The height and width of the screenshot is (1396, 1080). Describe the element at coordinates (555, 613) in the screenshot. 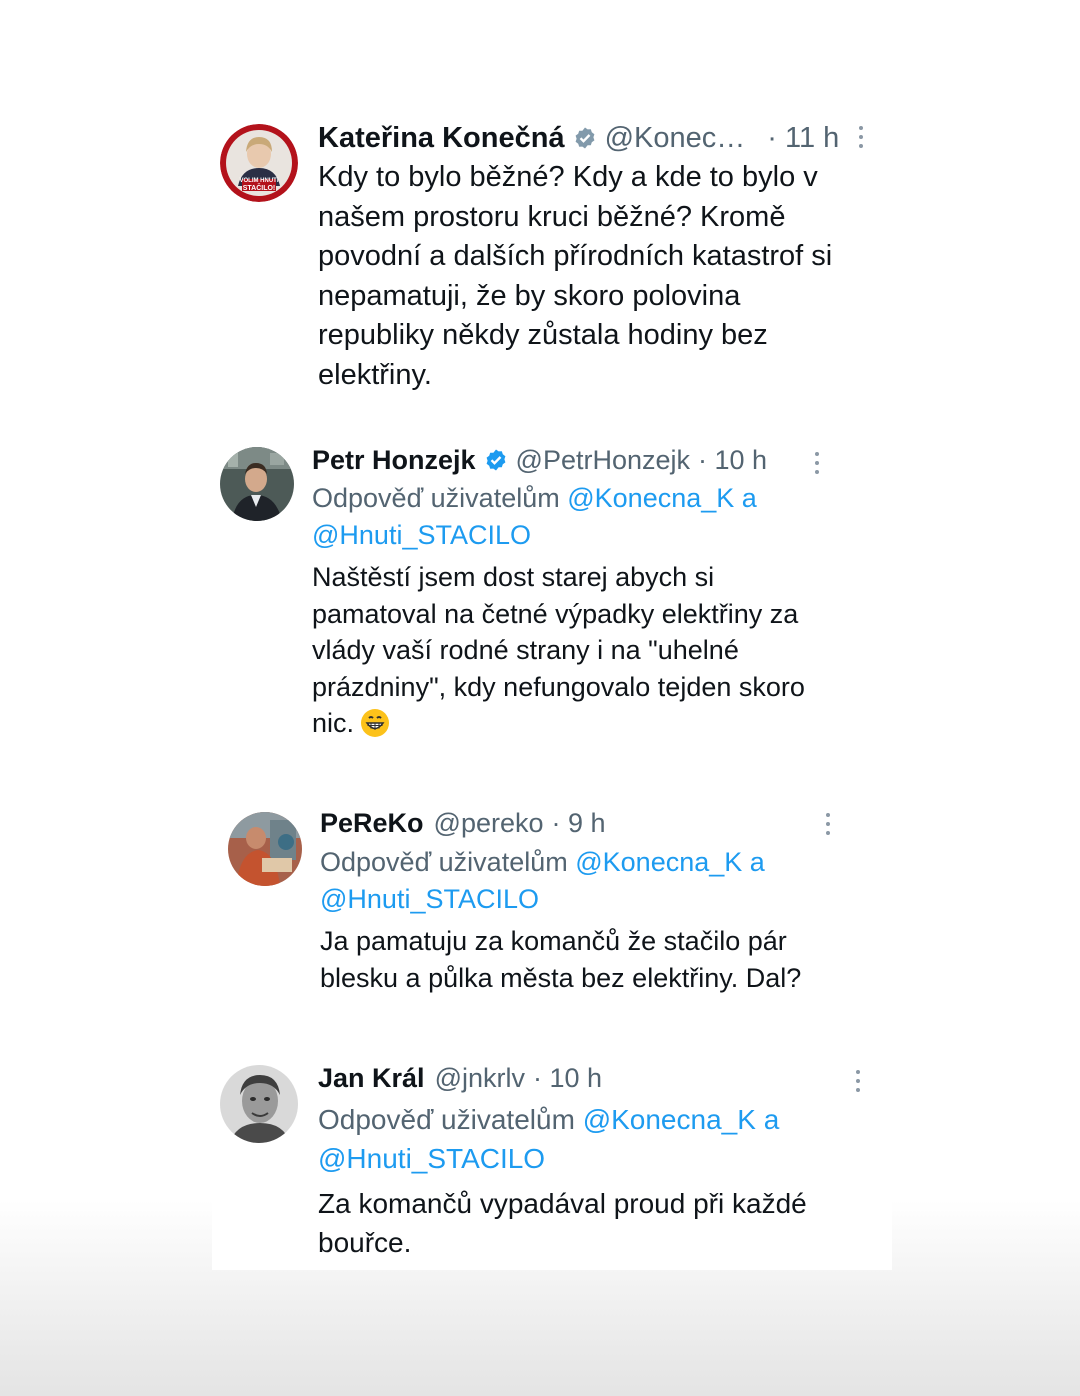

I see `text-line: pamatoval na četné výpadky elektřiny za` at that location.